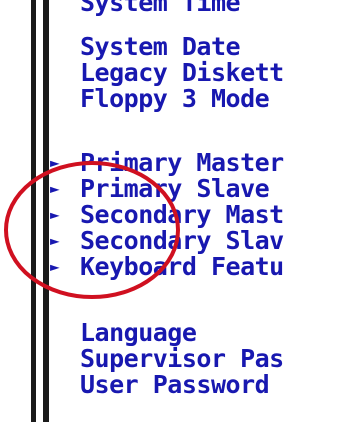 The height and width of the screenshot is (422, 339). I want to click on menu-item-keyboard-features: ► Keyboard Featu, so click(167, 266).